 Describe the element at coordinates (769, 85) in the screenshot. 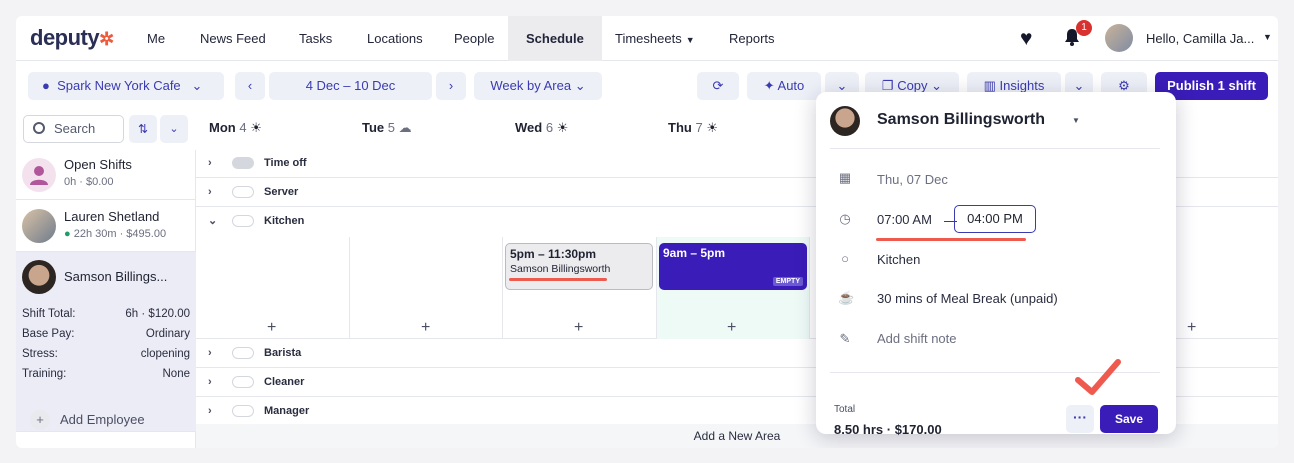

I see `sparkle-icon: ✦` at that location.